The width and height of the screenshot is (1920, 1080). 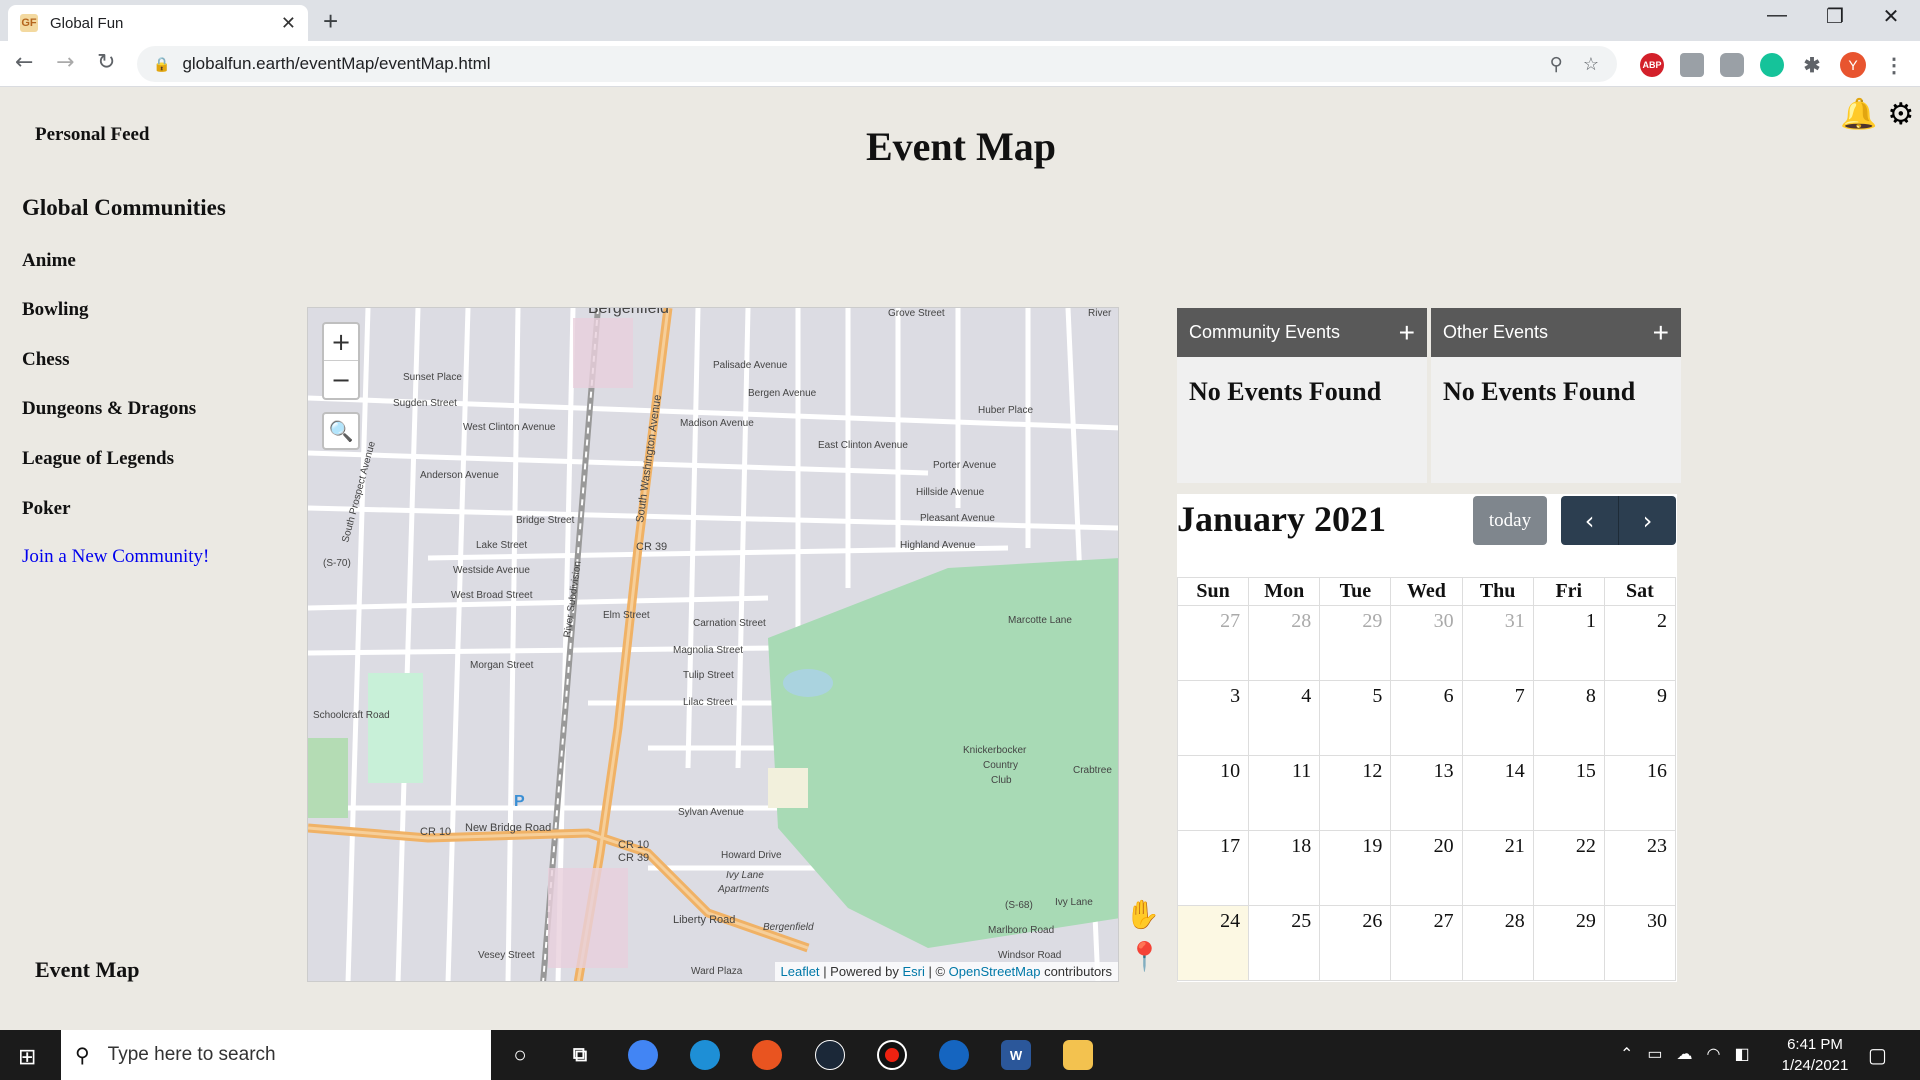 What do you see at coordinates (1426, 718) in the screenshot?
I see `calendar-day: 6` at bounding box center [1426, 718].